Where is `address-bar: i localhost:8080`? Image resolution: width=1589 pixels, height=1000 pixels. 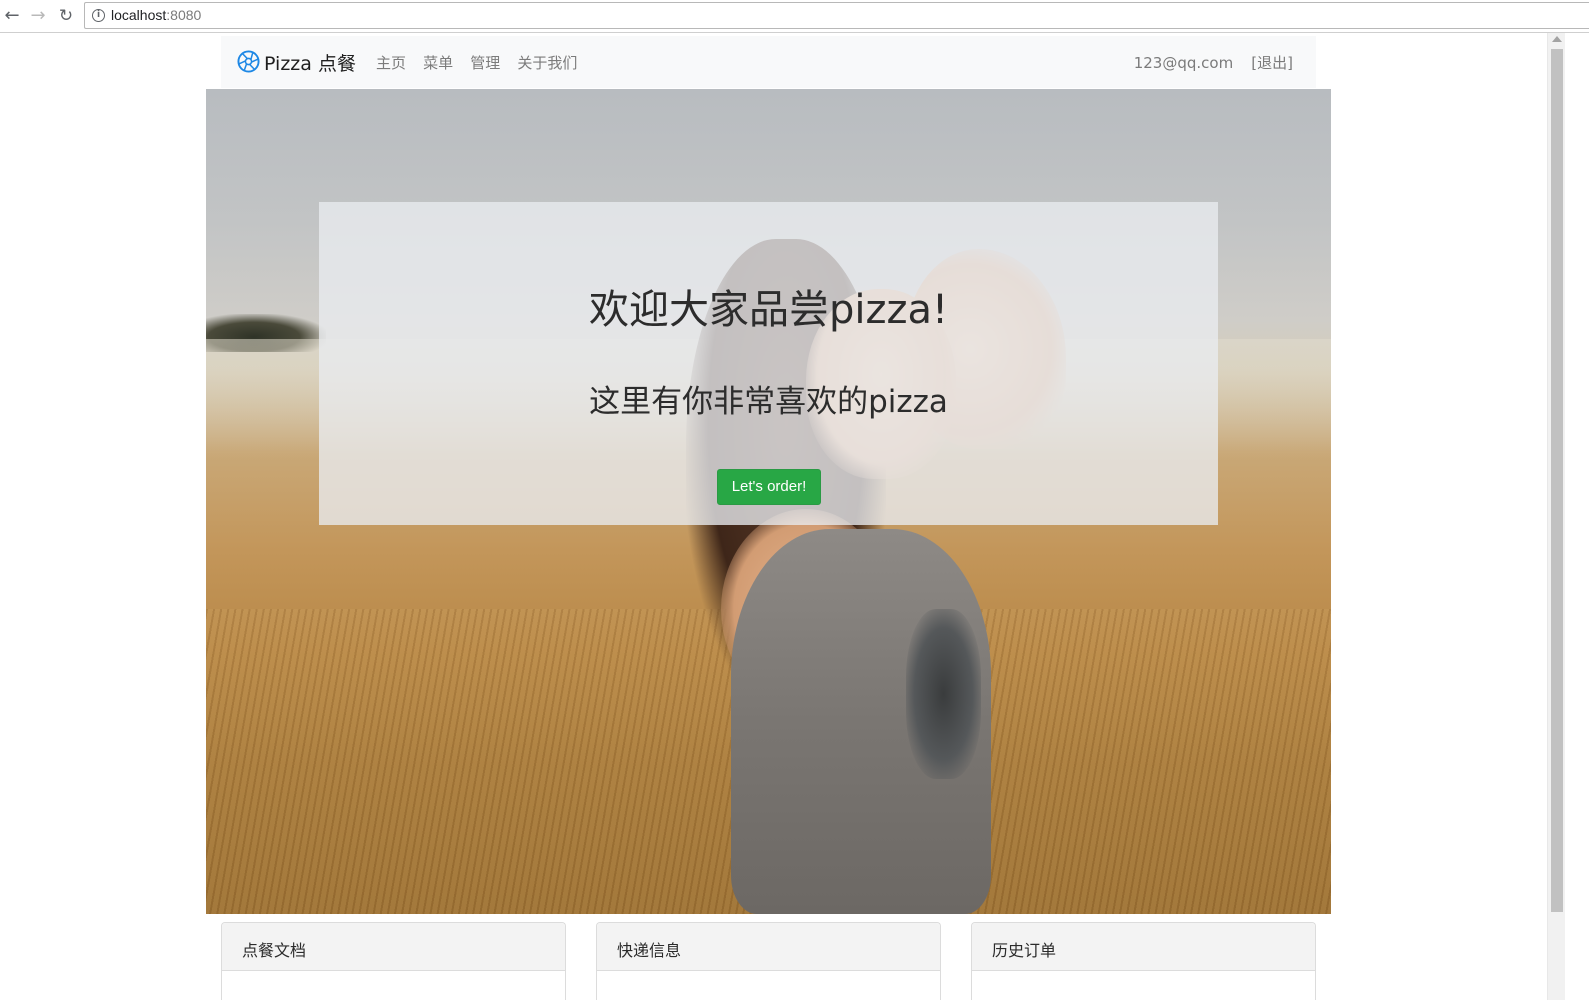
address-bar: i localhost:8080 is located at coordinates (836, 15).